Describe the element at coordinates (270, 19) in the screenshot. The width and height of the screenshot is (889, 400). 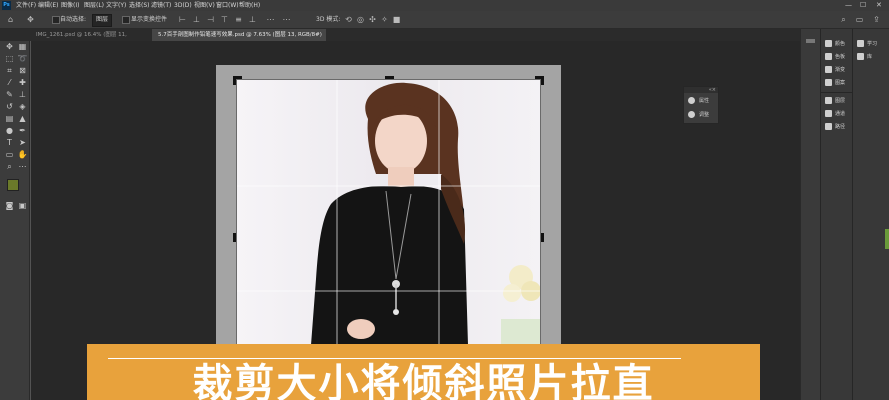
I see `distribute-icon: ⋯` at that location.